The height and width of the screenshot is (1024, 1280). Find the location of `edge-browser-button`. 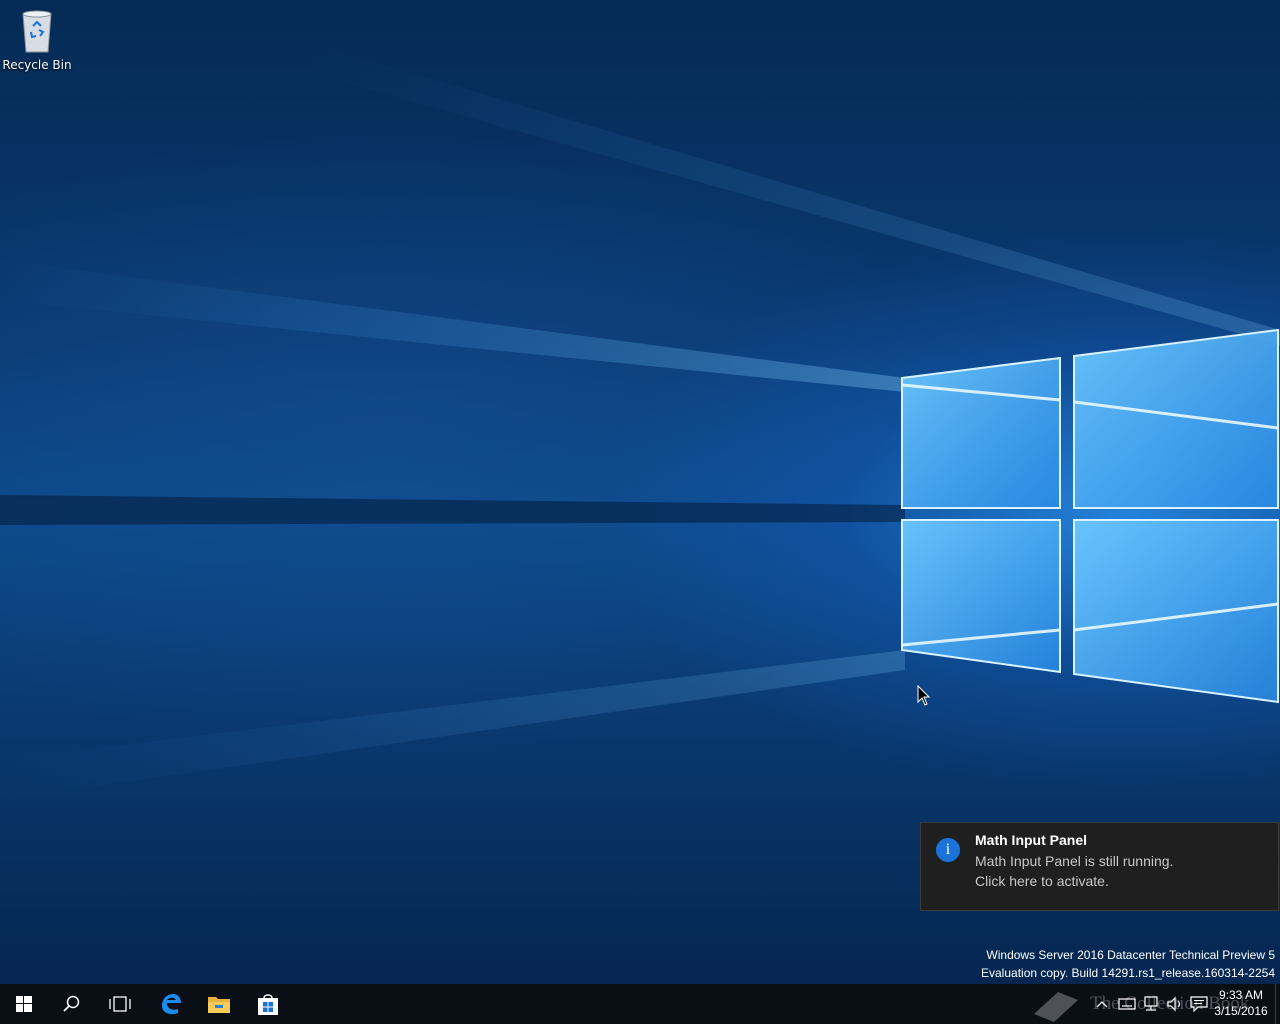

edge-browser-button is located at coordinates (170, 1004).